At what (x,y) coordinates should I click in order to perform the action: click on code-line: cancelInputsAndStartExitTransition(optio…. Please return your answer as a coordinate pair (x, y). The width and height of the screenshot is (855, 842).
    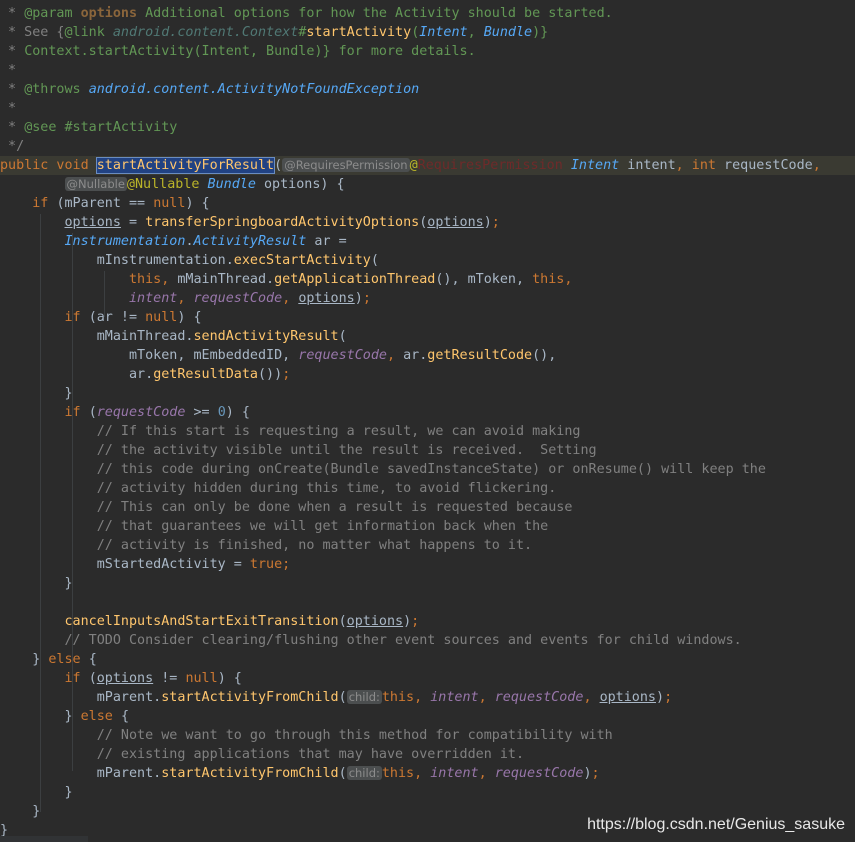
    Looking at the image, I should click on (427, 621).